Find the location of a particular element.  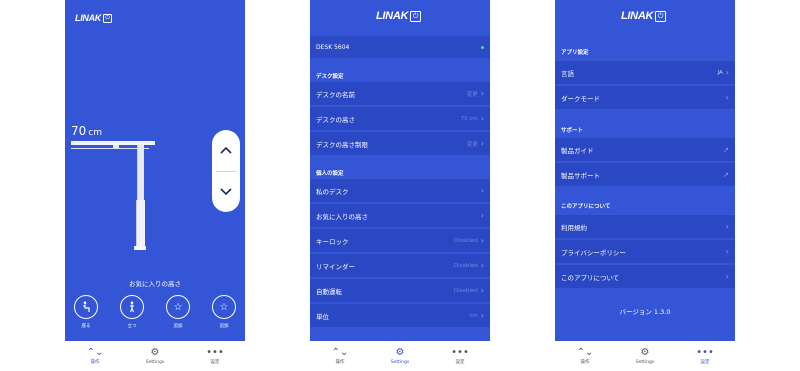

row-label: 単位 is located at coordinates (322, 316).